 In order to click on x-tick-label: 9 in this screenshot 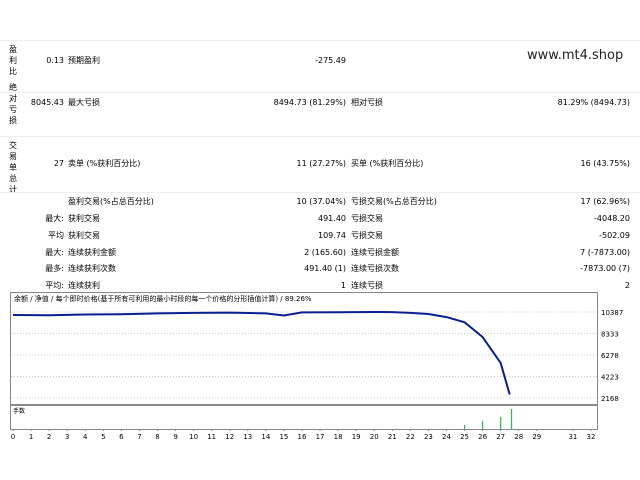, I will do `click(175, 437)`.